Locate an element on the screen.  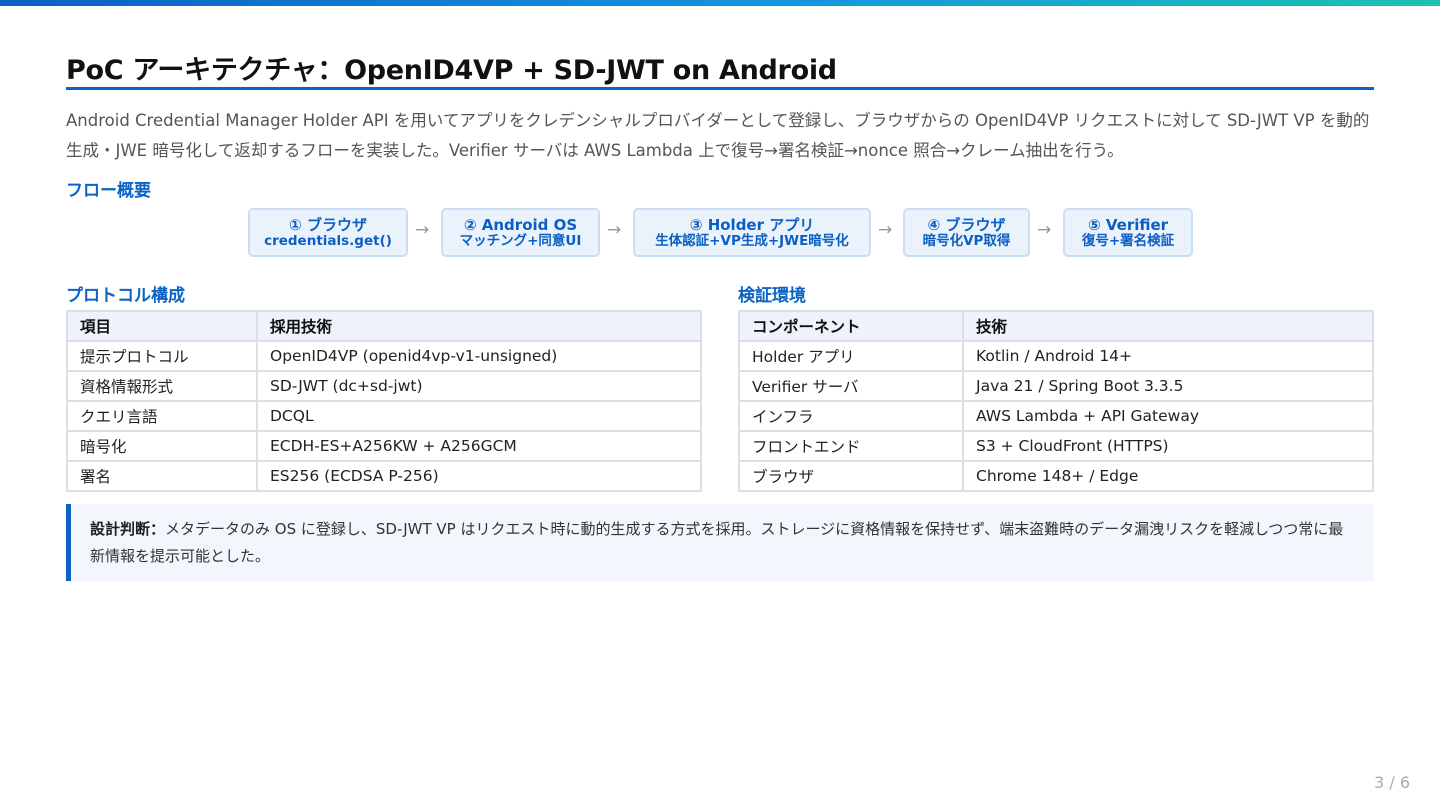
table-cell: 署名 is located at coordinates (162, 476).